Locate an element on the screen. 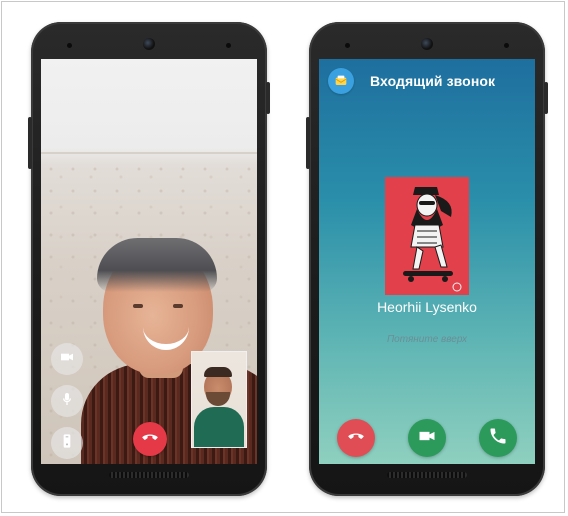 The image size is (568, 516). phone-speaker-icon is located at coordinates (67, 443).